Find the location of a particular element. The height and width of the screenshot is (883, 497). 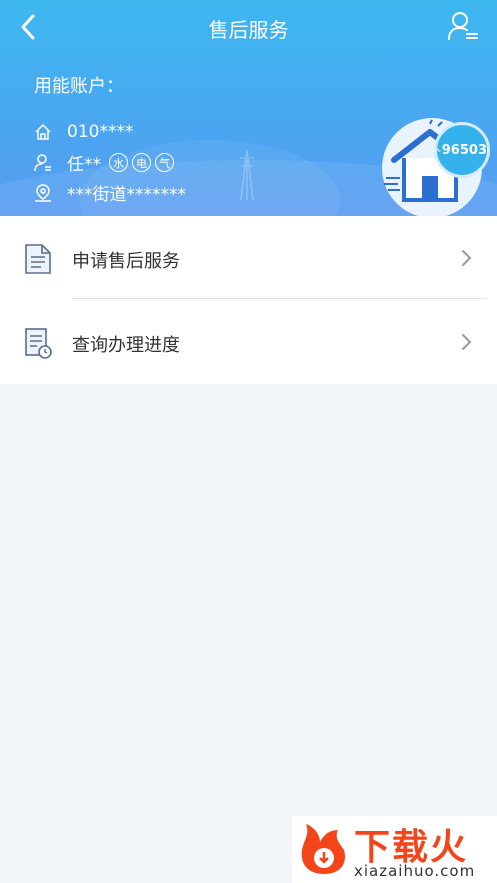

address-row: ***街道******* is located at coordinates (110, 192).